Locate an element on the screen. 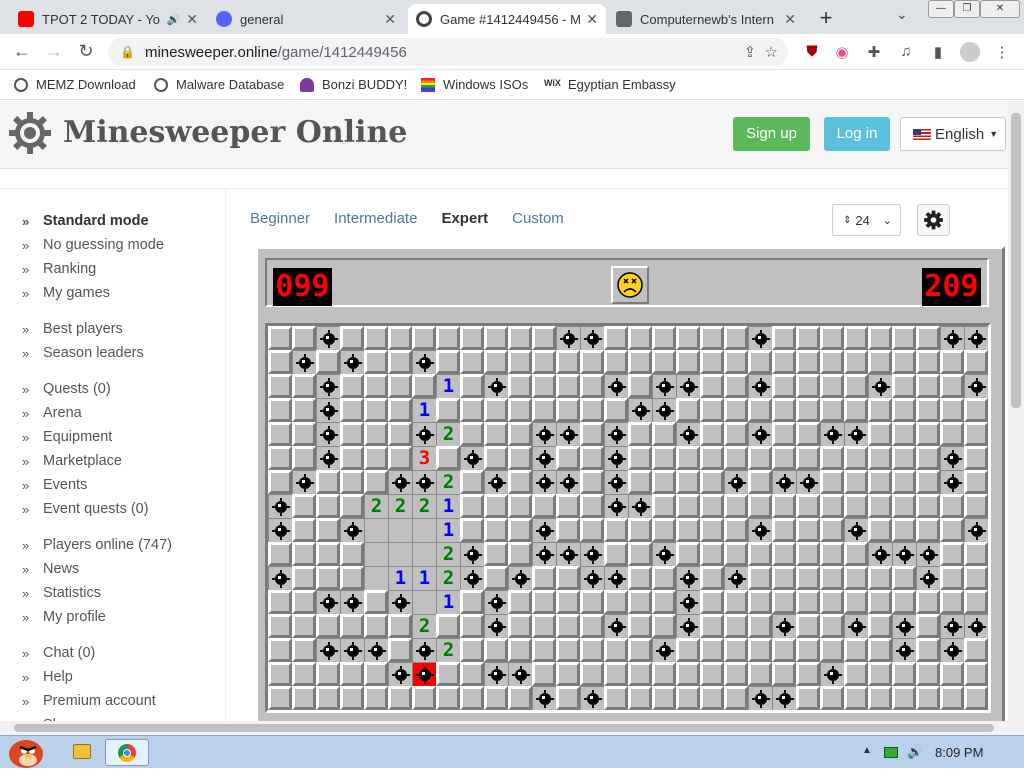 The width and height of the screenshot is (1024, 775). close-window-button: ✕ is located at coordinates (1000, 9).